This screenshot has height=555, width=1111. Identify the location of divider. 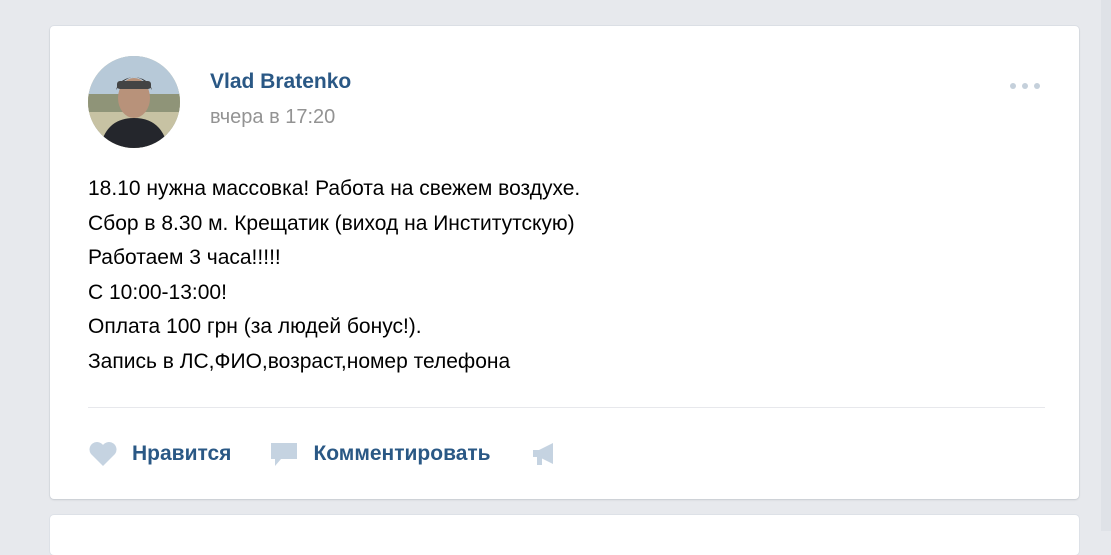
(566, 407).